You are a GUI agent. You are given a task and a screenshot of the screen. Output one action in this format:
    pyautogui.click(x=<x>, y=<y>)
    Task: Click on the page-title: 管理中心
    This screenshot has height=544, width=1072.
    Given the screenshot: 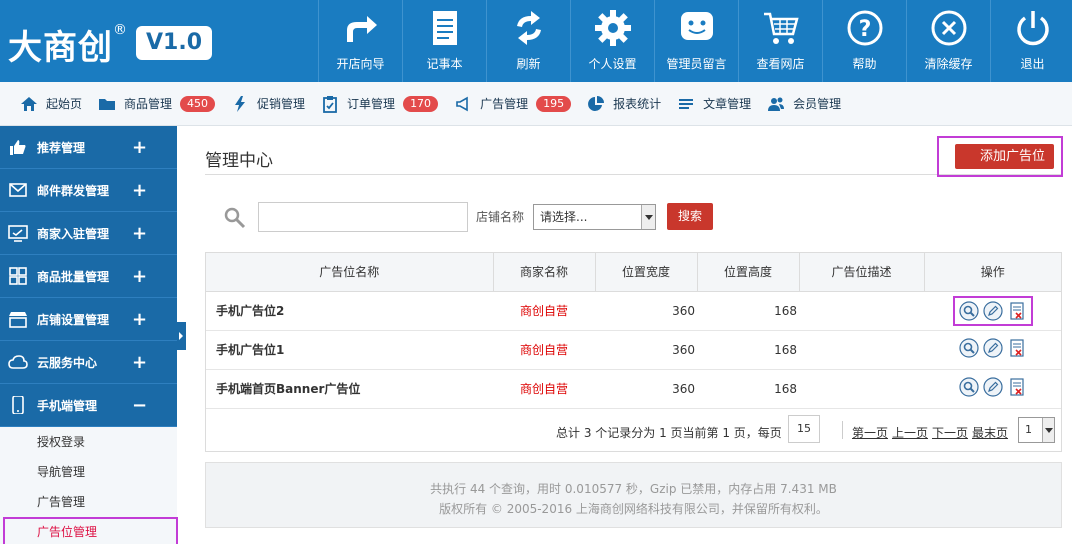 What is the action you would take?
    pyautogui.click(x=239, y=161)
    